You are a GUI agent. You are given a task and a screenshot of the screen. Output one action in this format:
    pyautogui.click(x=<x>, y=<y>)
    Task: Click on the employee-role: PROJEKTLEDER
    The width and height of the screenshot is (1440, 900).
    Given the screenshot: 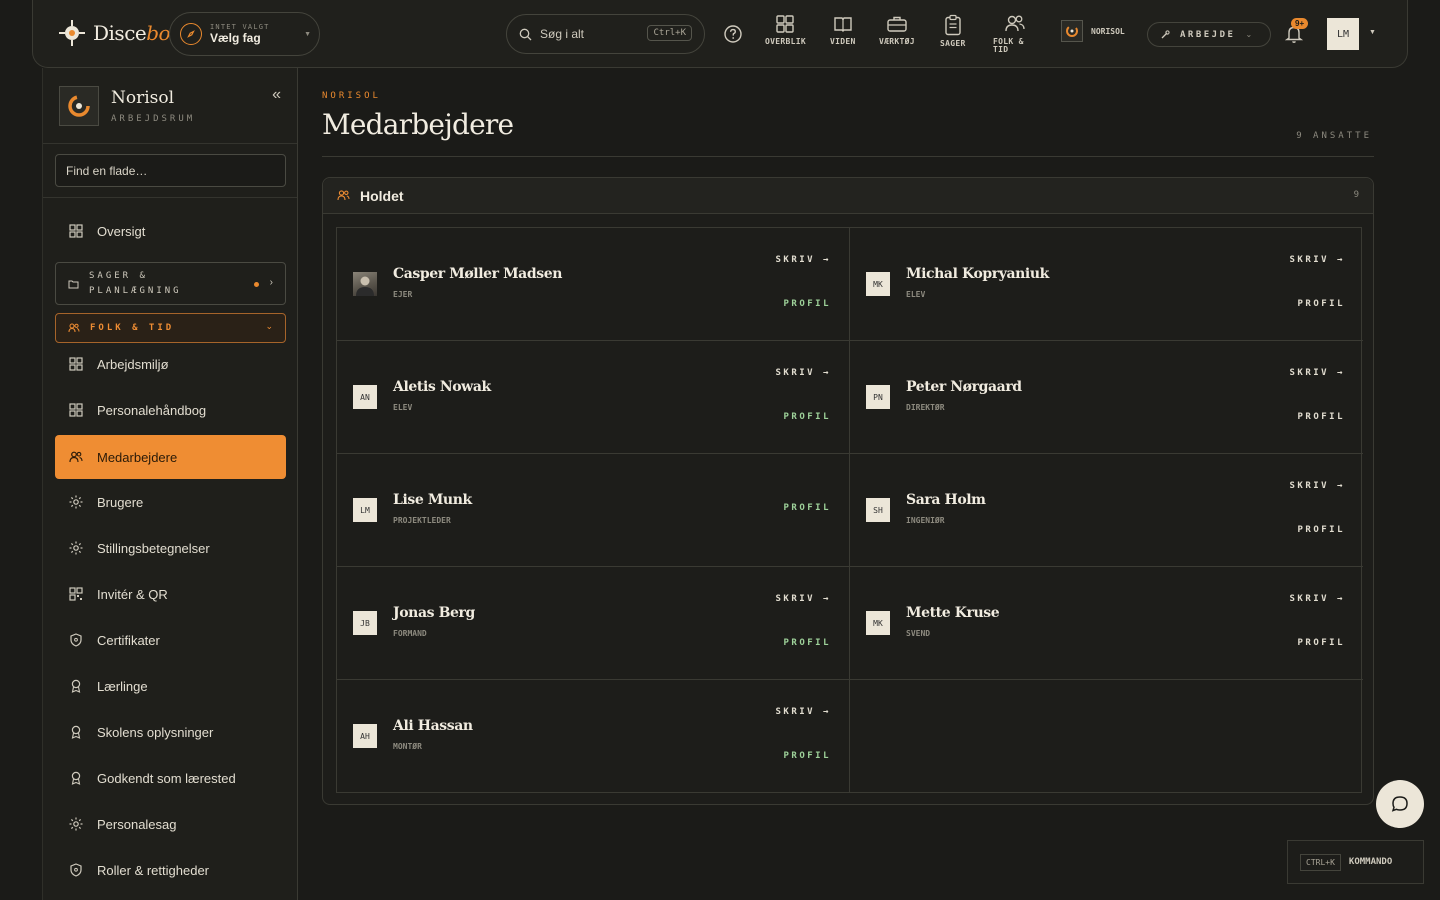 What is the action you would take?
    pyautogui.click(x=422, y=520)
    